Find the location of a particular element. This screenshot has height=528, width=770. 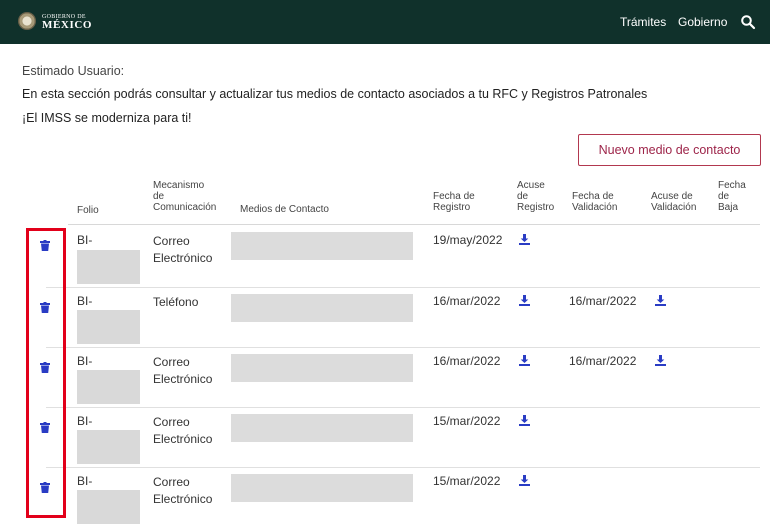

nav-link-tramites: Trámites is located at coordinates (643, 22).